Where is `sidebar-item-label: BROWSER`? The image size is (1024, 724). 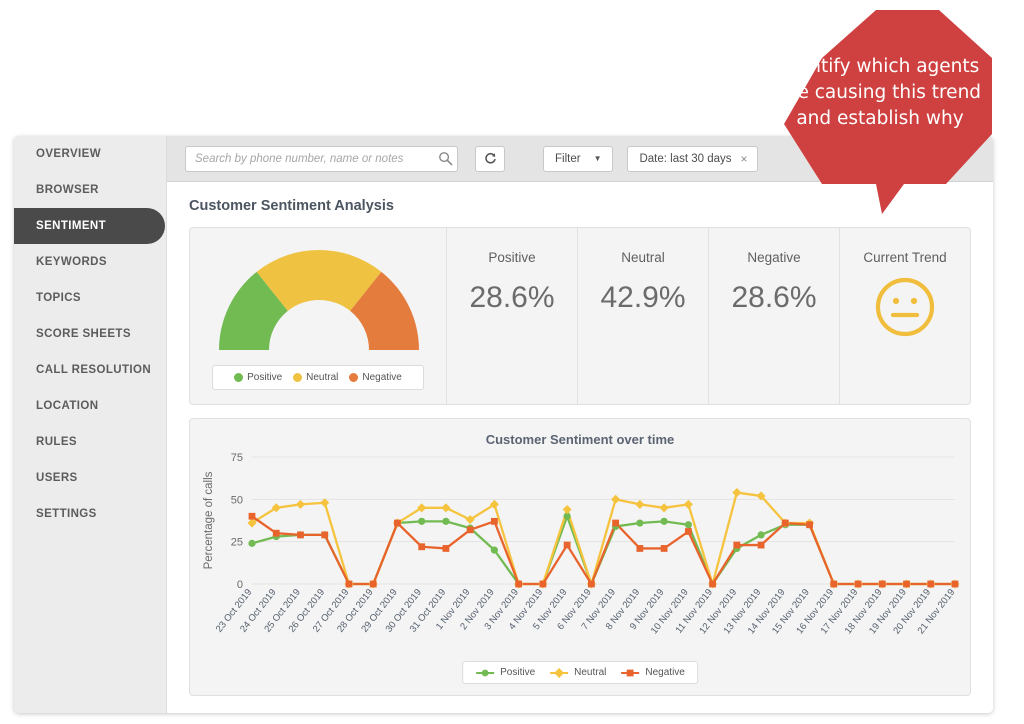 sidebar-item-label: BROWSER is located at coordinates (67, 190).